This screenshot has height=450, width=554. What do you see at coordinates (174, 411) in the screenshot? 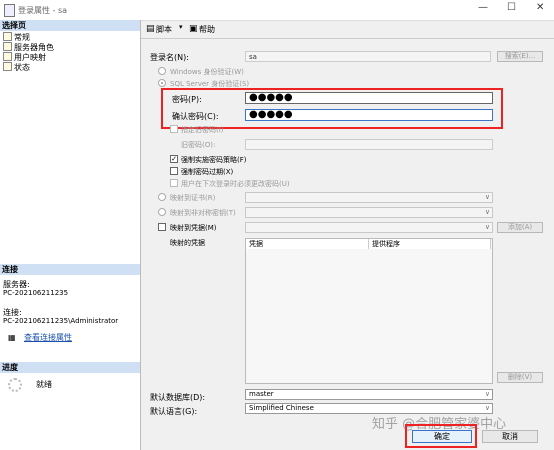
I see `default-language-label: 默认语言(G):` at bounding box center [174, 411].